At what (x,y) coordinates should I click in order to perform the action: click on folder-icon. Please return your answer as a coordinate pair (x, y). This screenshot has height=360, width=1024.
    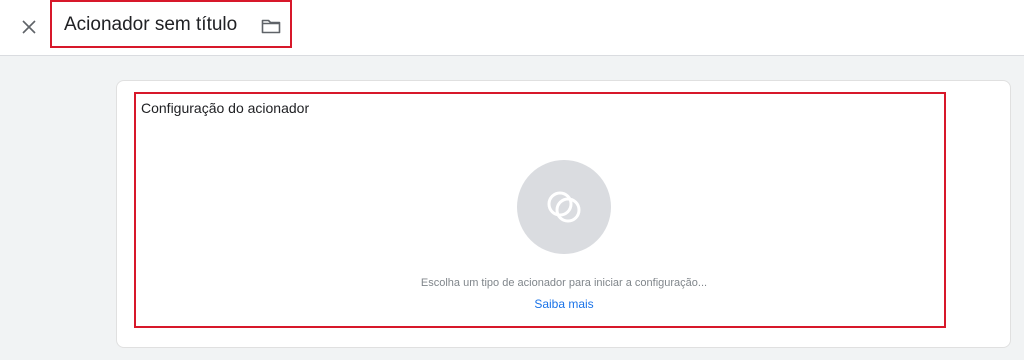
    Looking at the image, I should click on (271, 26).